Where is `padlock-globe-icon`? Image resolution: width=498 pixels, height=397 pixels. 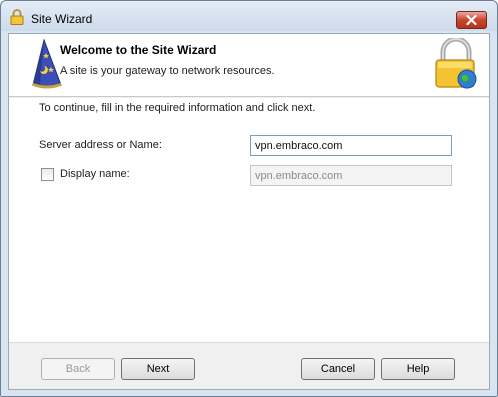
padlock-globe-icon is located at coordinates (456, 63).